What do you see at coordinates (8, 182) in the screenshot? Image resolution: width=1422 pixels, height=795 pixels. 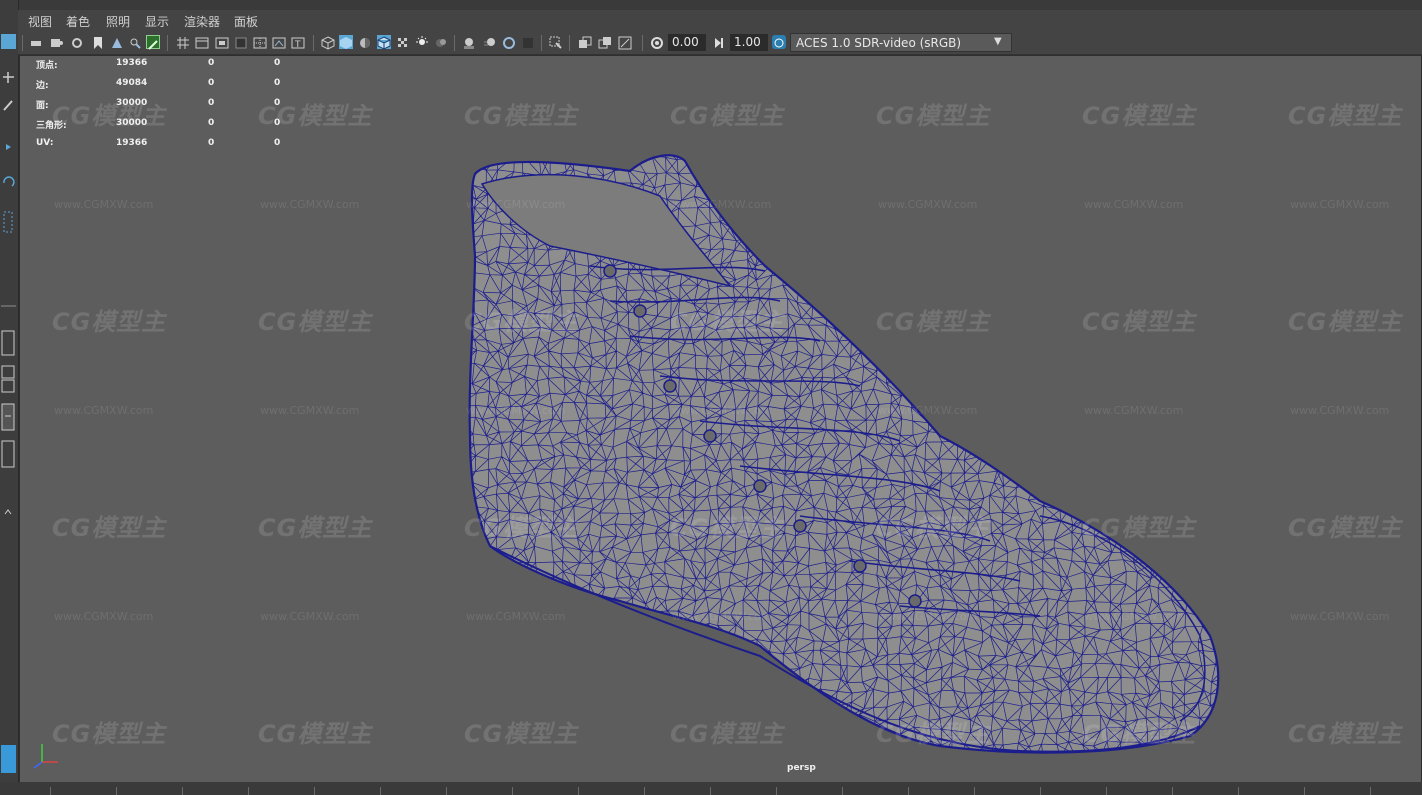 I see `rotate-tool-icon` at bounding box center [8, 182].